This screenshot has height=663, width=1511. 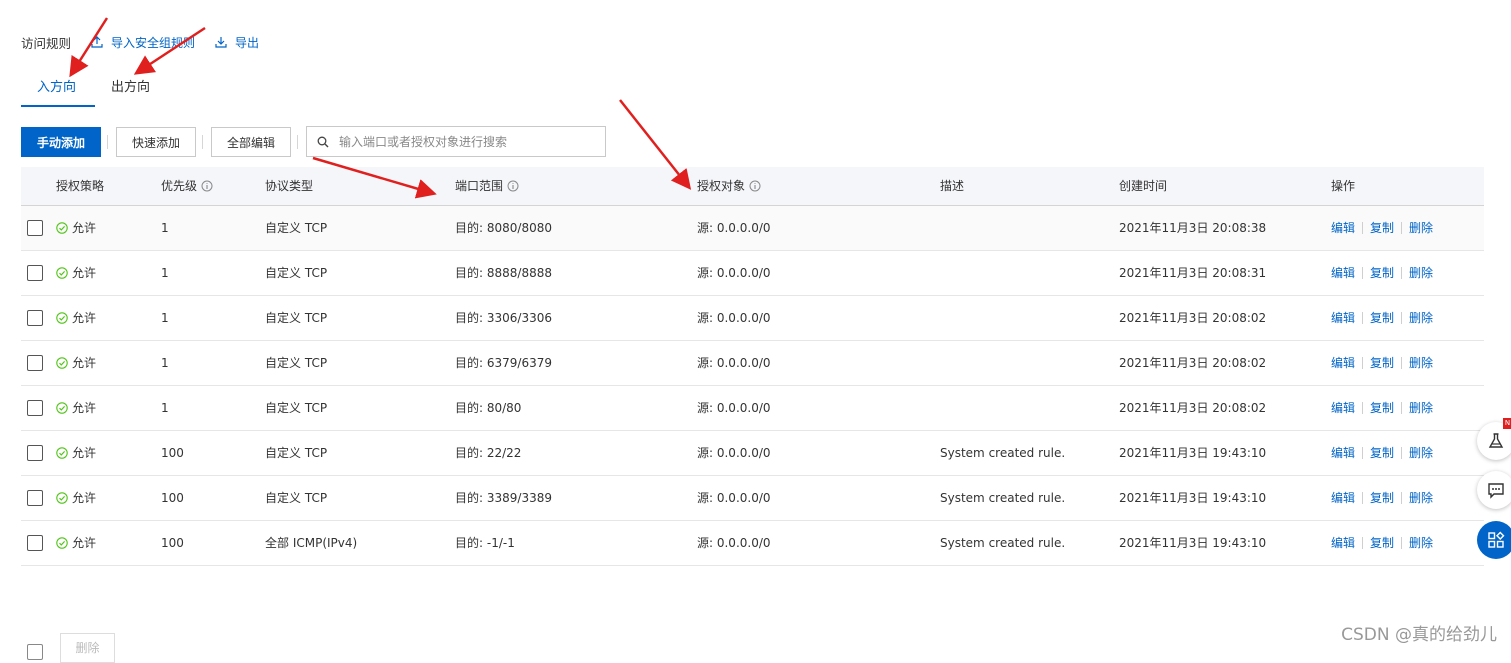 I want to click on tab-inbound: 入方向, so click(x=56, y=92).